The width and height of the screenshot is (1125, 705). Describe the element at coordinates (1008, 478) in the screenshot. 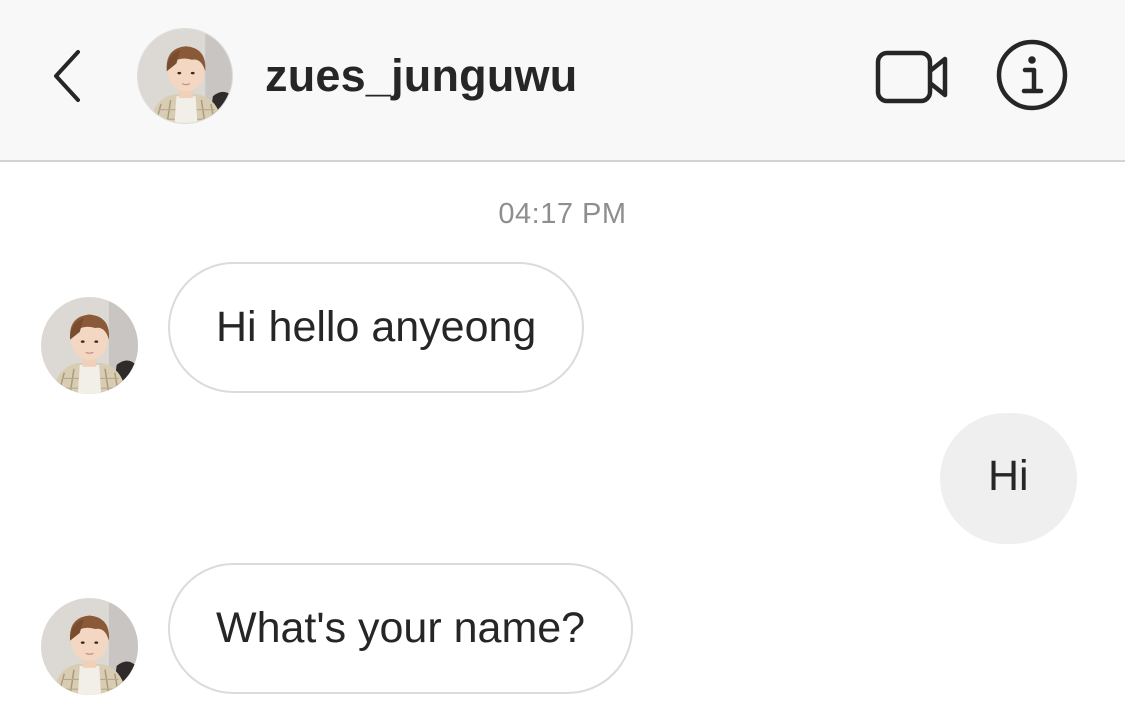

I see `outgoing-message-bubble: Hi` at that location.